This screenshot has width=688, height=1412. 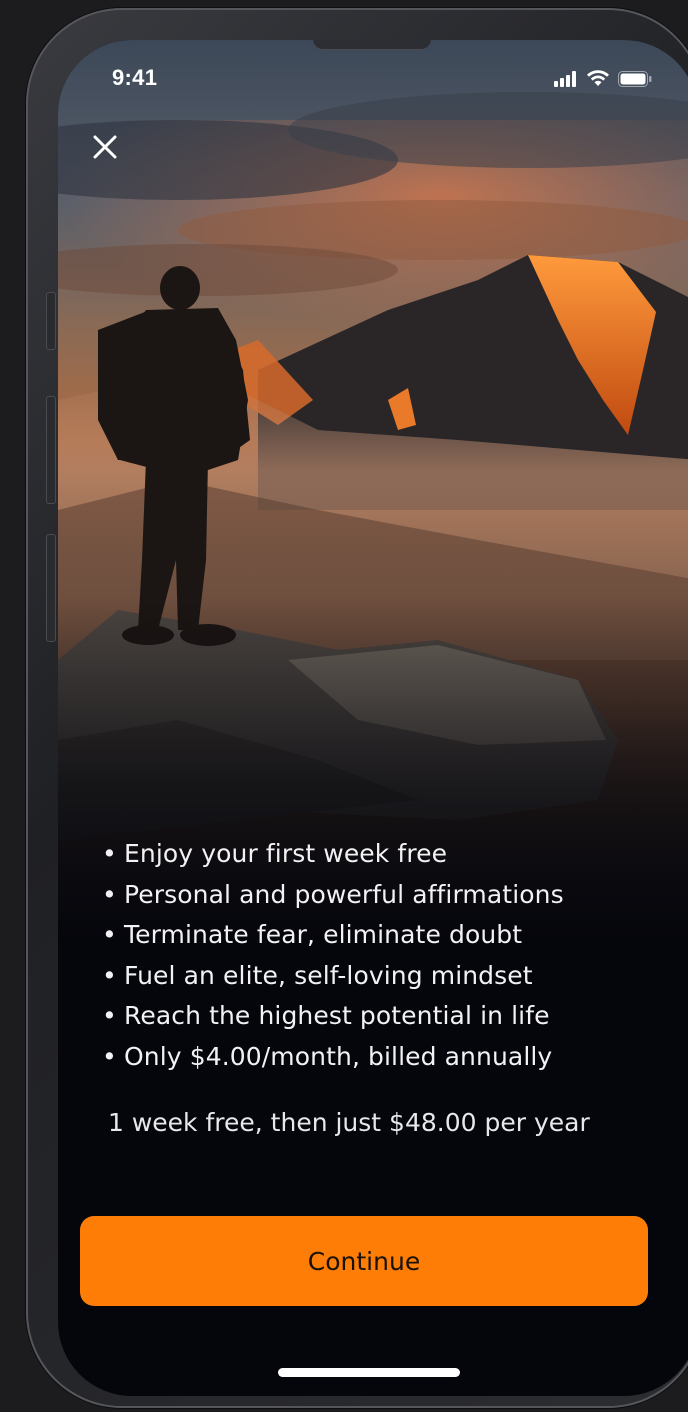 I want to click on feature-item: • Only $4.00/month, billed annually, so click(x=387, y=1057).